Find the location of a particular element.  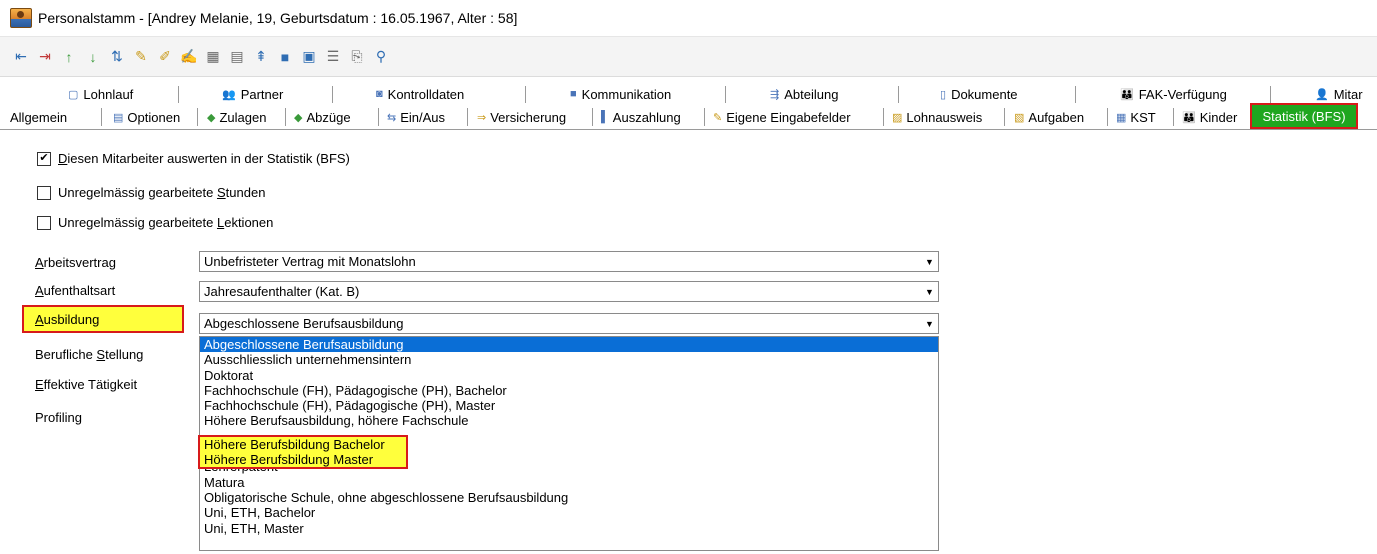

label-berufliche-stellung: Berufliche Stellung is located at coordinates (89, 354).